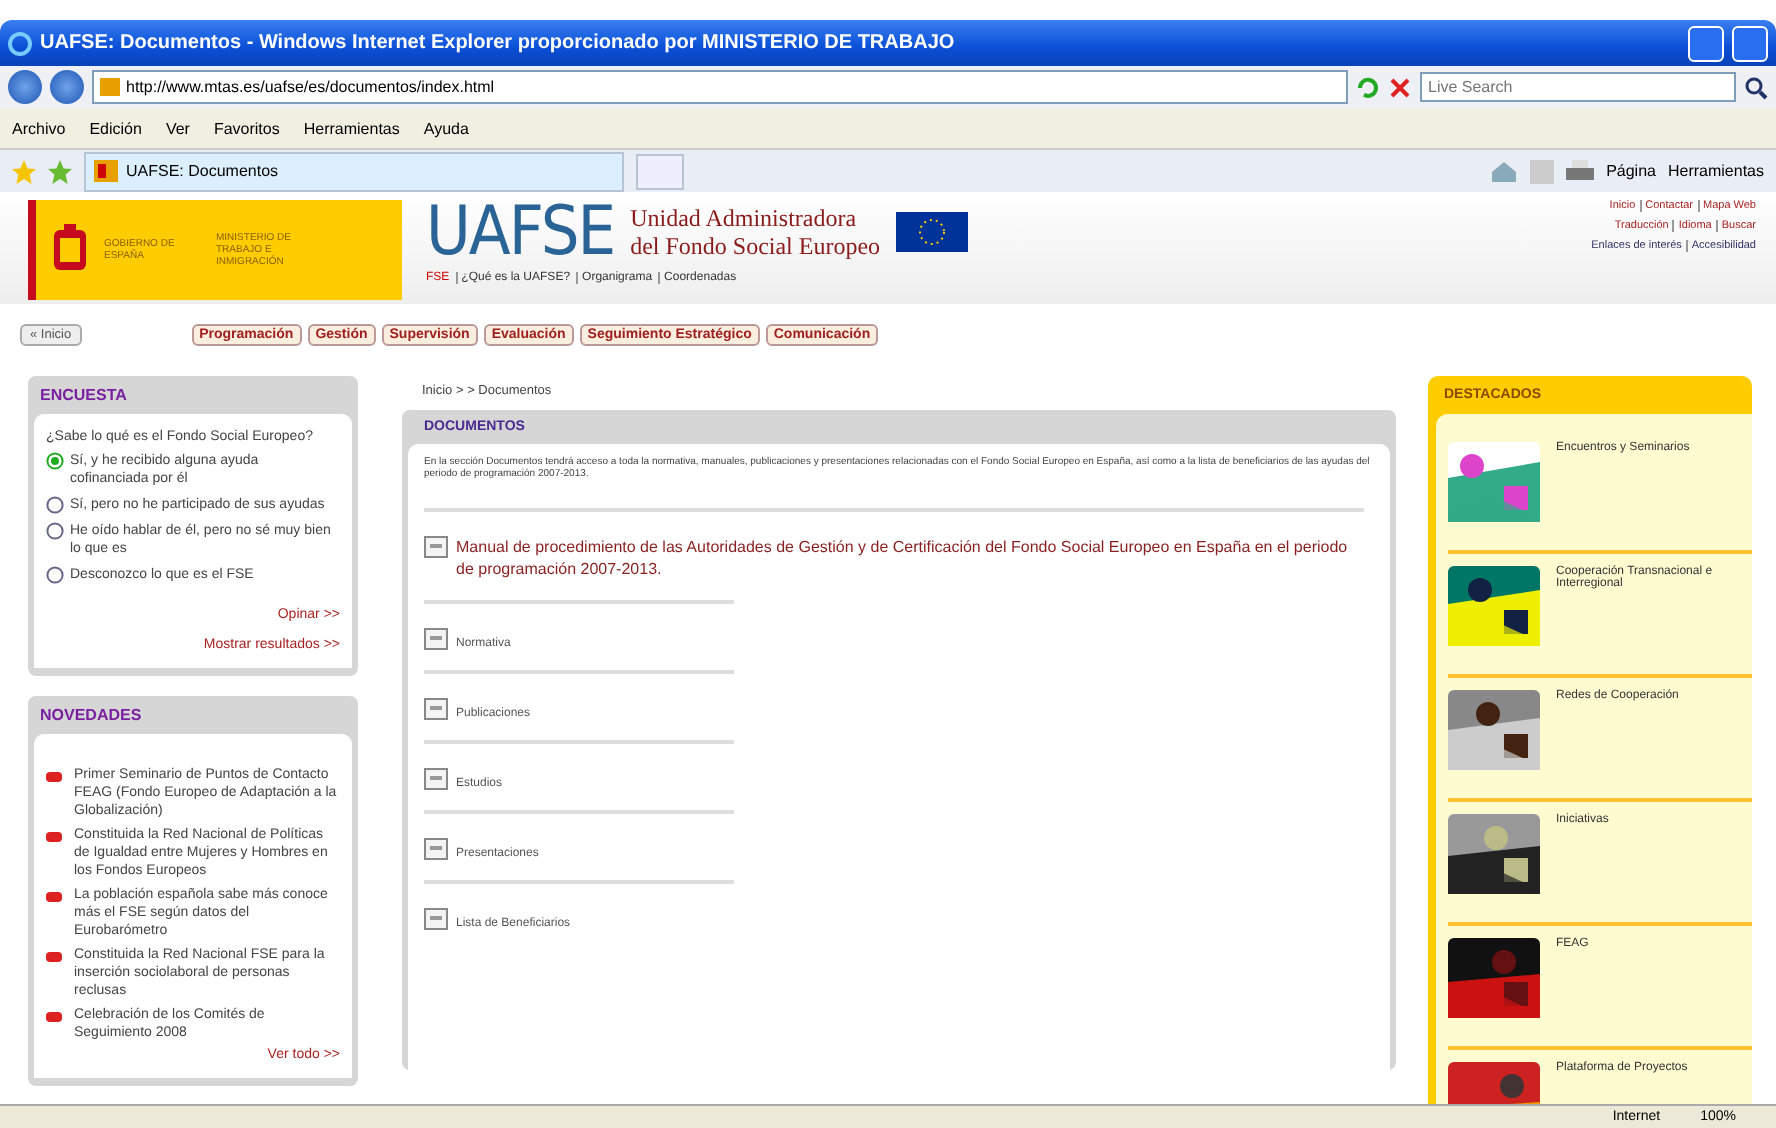  Describe the element at coordinates (1631, 171) in the screenshot. I see `toolbar-menu: Página` at that location.